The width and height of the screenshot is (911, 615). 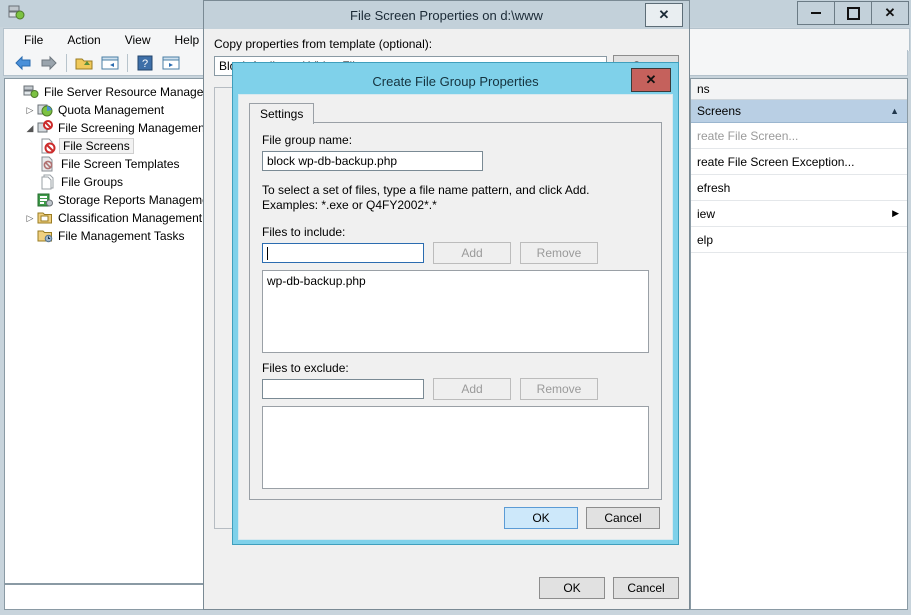 What do you see at coordinates (171, 63) in the screenshot?
I see `show-hide-action-pane-icon` at bounding box center [171, 63].